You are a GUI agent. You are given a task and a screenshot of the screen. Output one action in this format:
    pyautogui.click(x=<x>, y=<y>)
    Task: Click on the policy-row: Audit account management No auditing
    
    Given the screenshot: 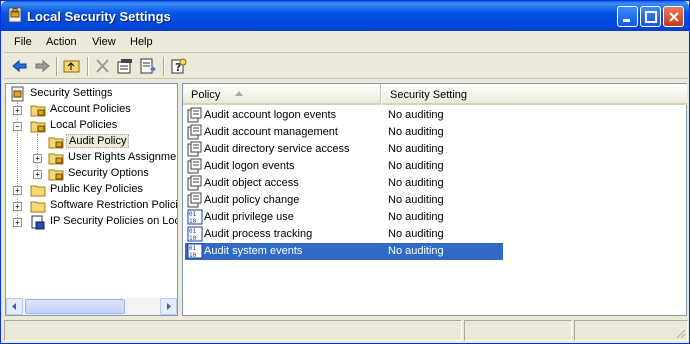 What is the action you would take?
    pyautogui.click(x=344, y=132)
    